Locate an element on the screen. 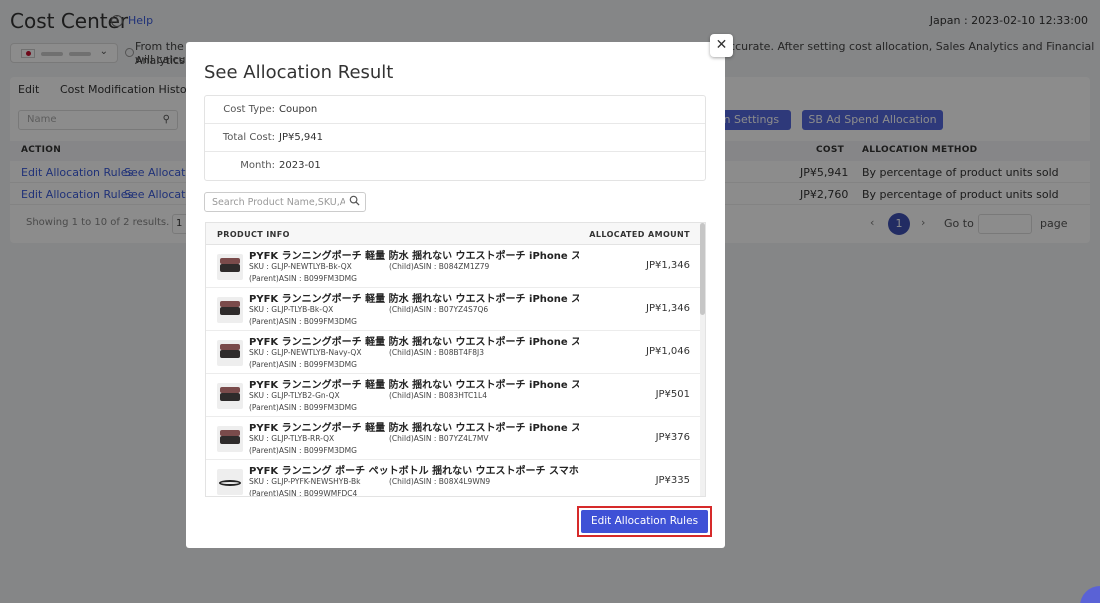  product-parent-asin: (Parent)ASIN : B099WMFDC4 is located at coordinates (303, 493).